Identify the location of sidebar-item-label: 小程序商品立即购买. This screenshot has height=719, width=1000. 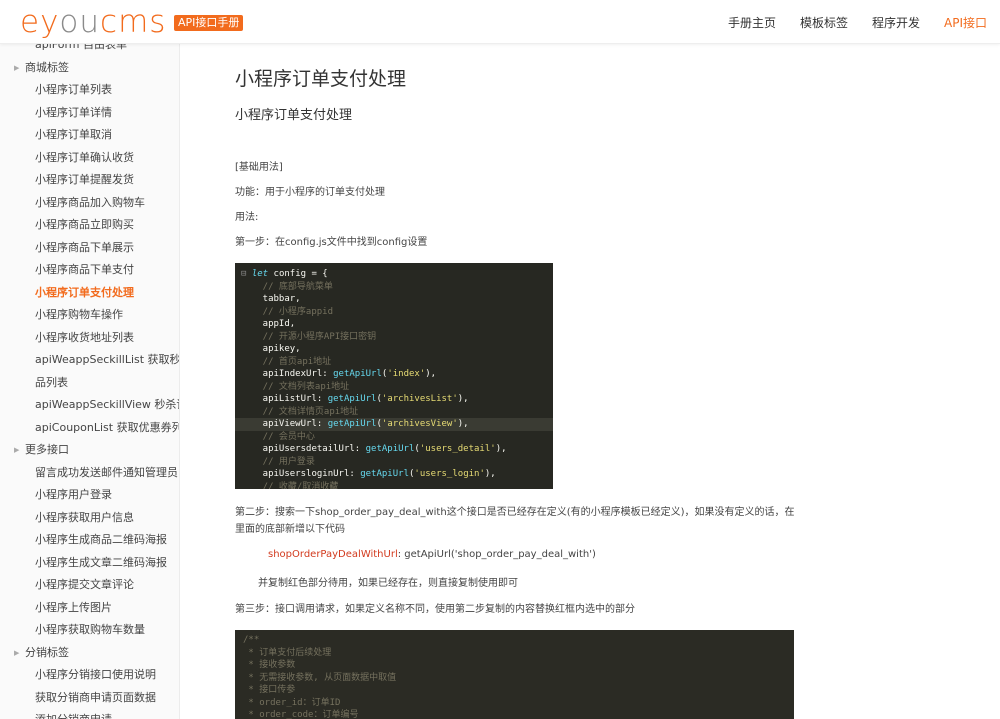
(84, 224).